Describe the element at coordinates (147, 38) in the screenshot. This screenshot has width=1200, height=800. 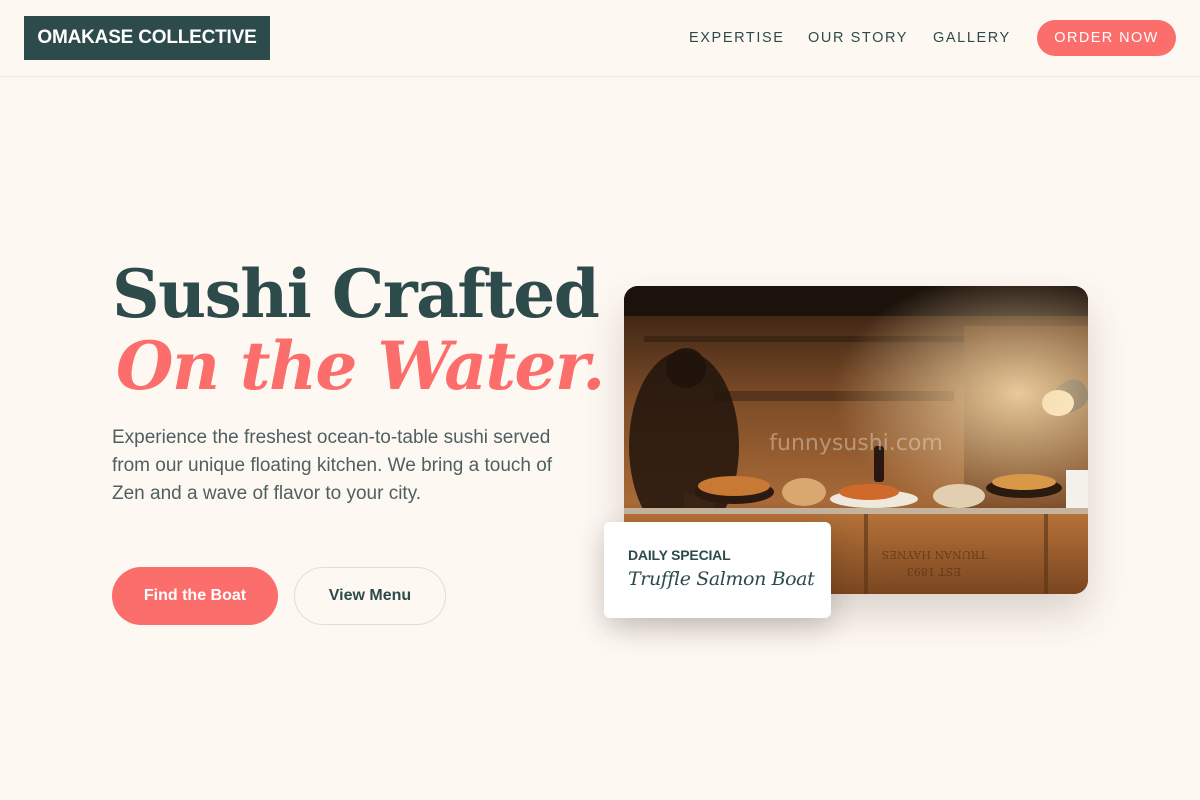
I see `brand-logo: OMAKASE COLLECTIVE` at that location.